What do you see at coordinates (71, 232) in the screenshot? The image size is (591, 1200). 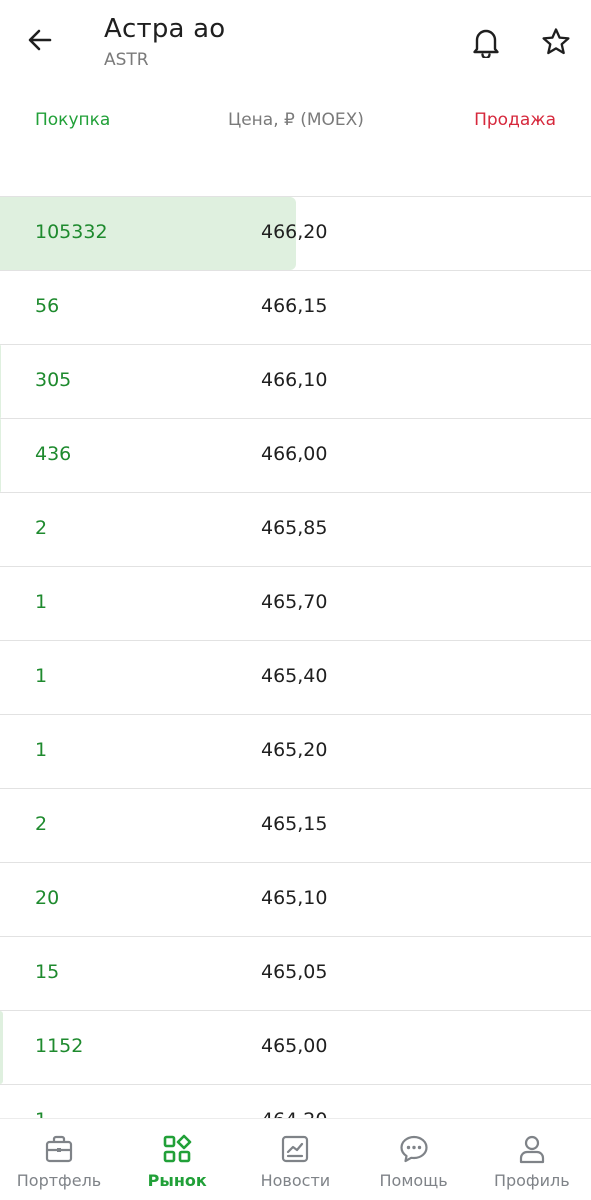 I see `bid-quantity: 105332` at bounding box center [71, 232].